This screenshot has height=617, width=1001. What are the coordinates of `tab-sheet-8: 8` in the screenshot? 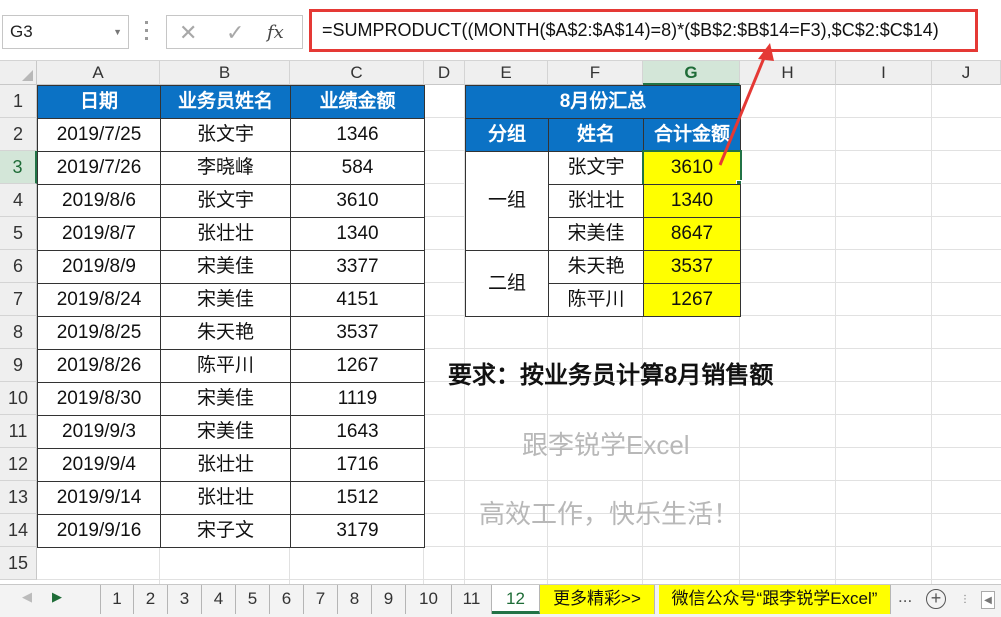 It's located at (355, 599).